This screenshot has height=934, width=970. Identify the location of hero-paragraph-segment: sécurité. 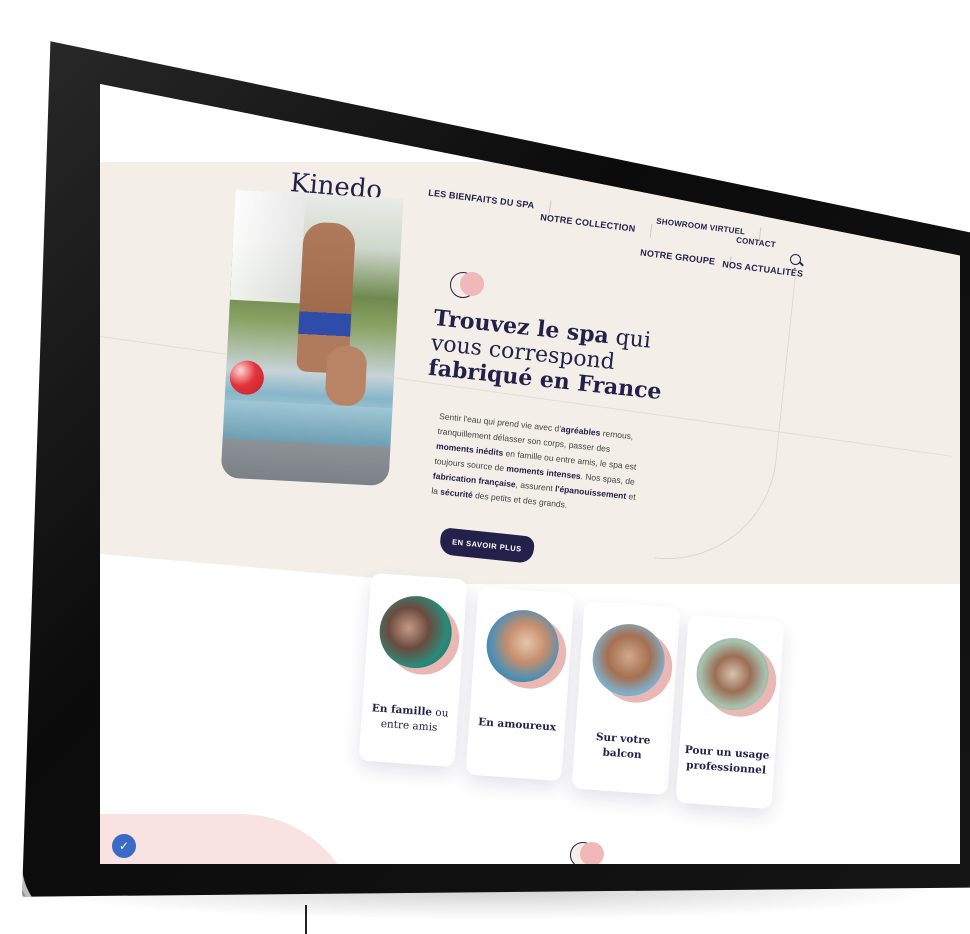
(456, 493).